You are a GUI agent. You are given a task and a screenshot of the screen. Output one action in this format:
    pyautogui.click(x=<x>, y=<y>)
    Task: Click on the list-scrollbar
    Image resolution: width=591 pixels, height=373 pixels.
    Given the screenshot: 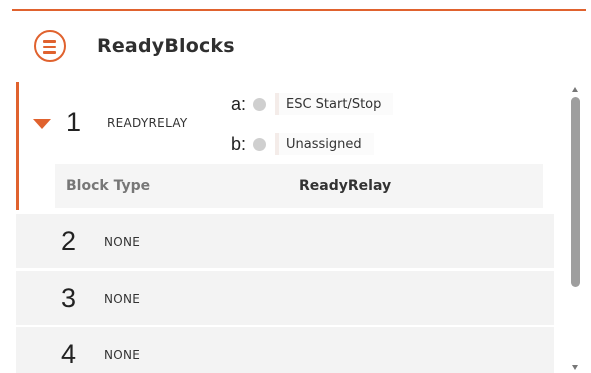 What is the action you would take?
    pyautogui.click(x=576, y=227)
    